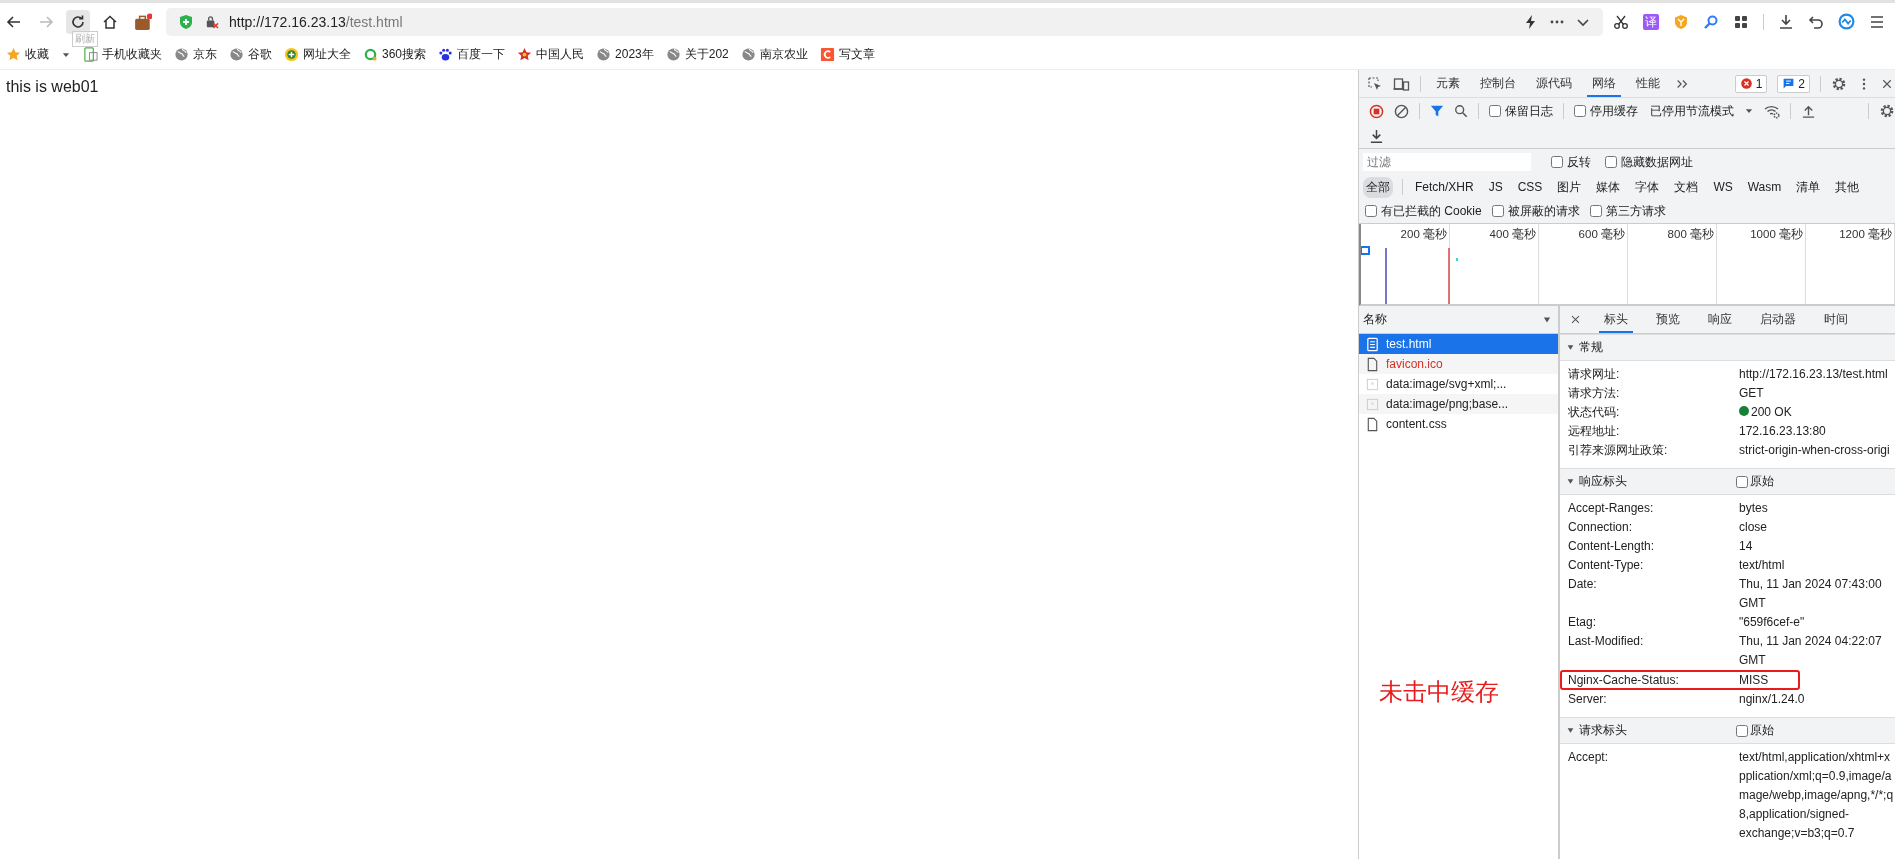  What do you see at coordinates (1447, 162) in the screenshot?
I see `filter-field: 过滤` at bounding box center [1447, 162].